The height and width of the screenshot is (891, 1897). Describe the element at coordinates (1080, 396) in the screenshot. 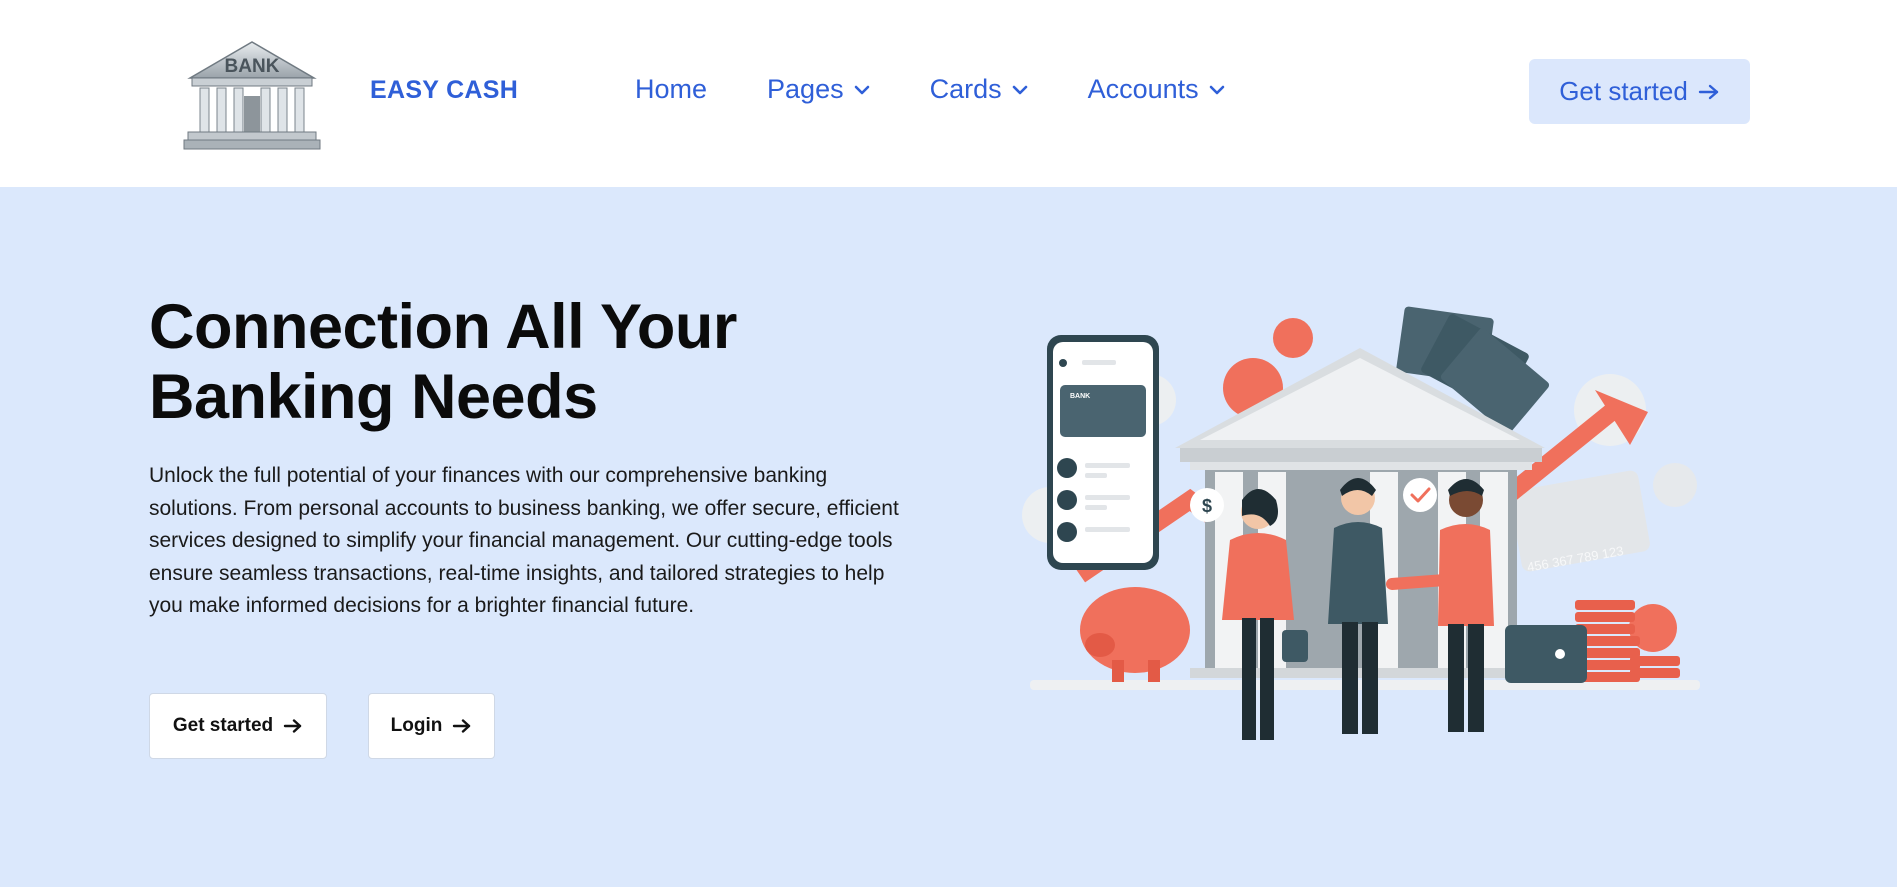

I see `phone-card-label: BANK` at that location.